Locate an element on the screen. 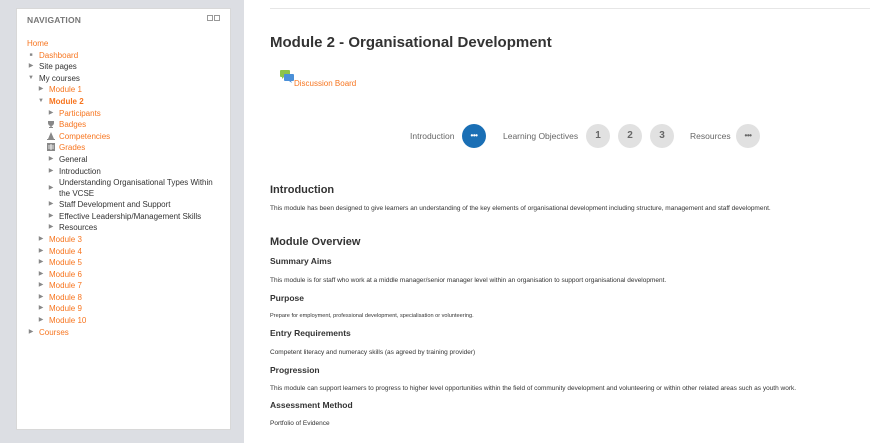  progression-heading: Progression is located at coordinates (295, 370).